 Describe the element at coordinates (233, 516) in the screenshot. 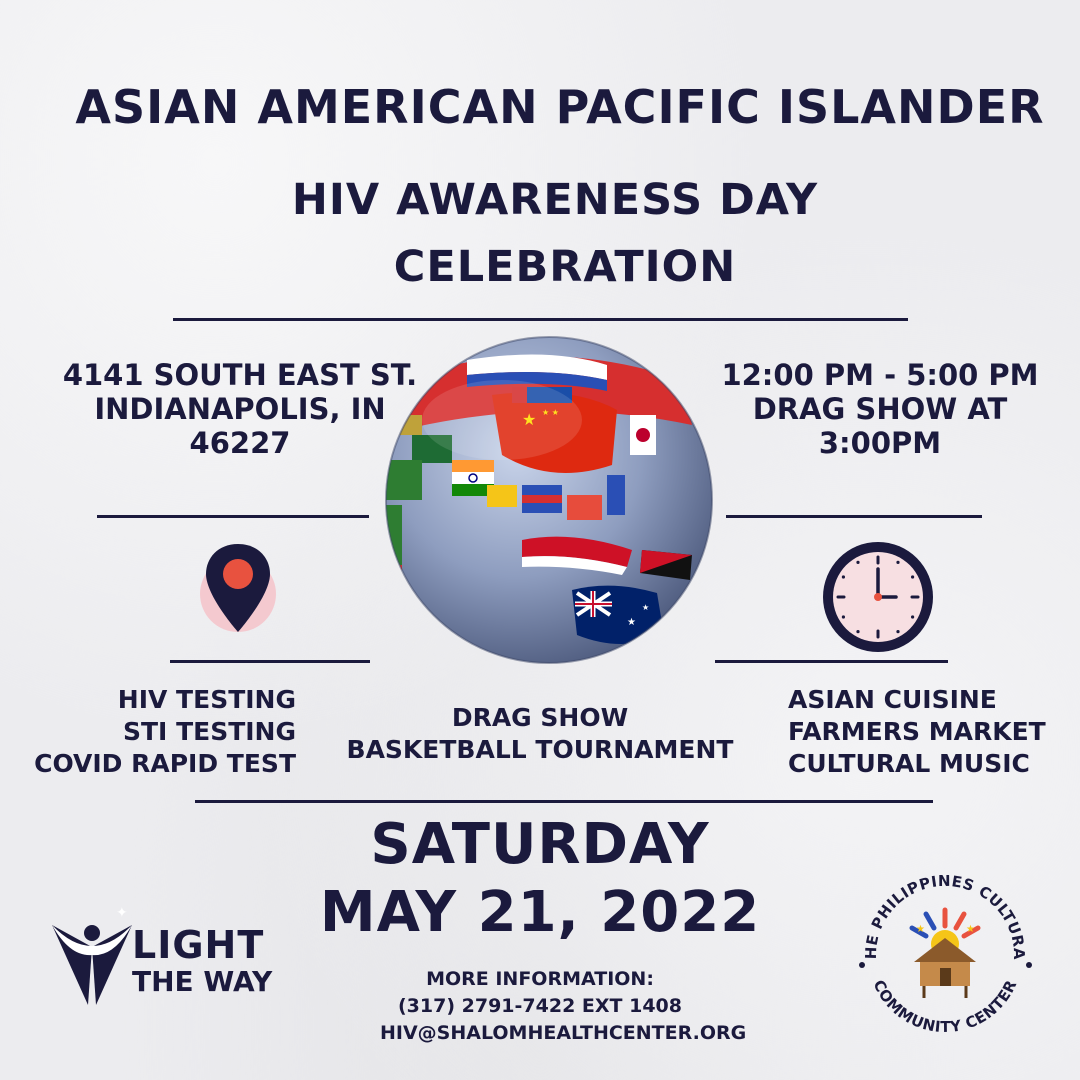

I see `divider-mid-left` at that location.